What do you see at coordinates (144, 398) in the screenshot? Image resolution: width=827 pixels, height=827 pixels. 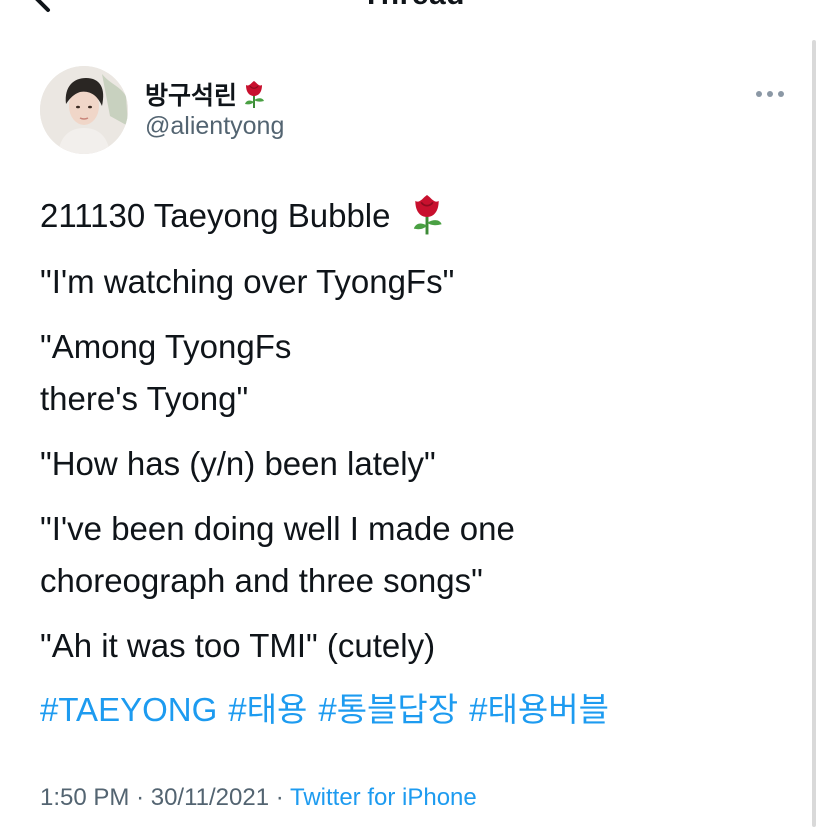 I see `tweet-line-4: there's Tyong"` at bounding box center [144, 398].